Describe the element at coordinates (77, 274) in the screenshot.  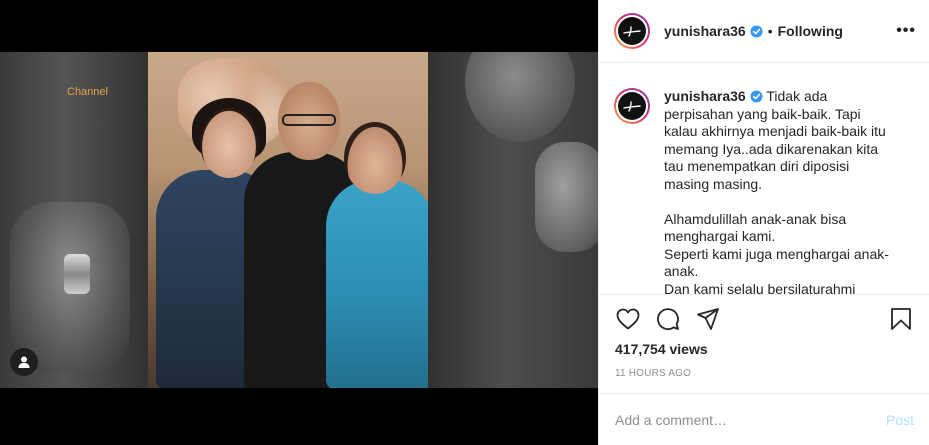
I see `background-watch` at that location.